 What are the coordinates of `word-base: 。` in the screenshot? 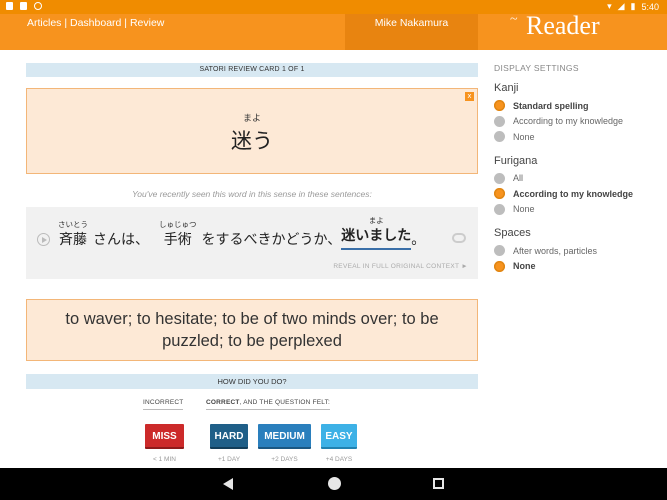 It's located at (418, 240).